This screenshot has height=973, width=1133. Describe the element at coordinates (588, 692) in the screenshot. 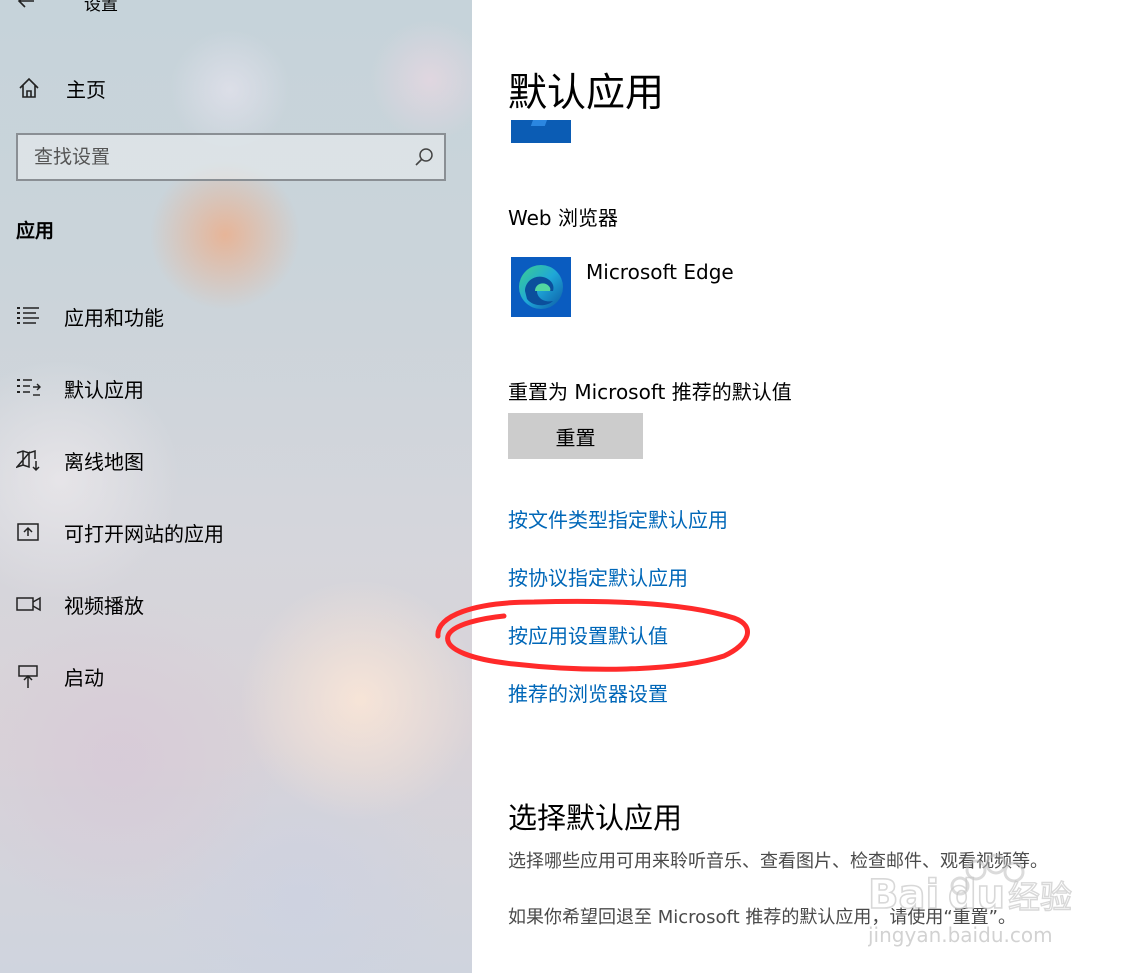

I see `link-recommended-browser-settings: 推荐的浏览器设置` at that location.